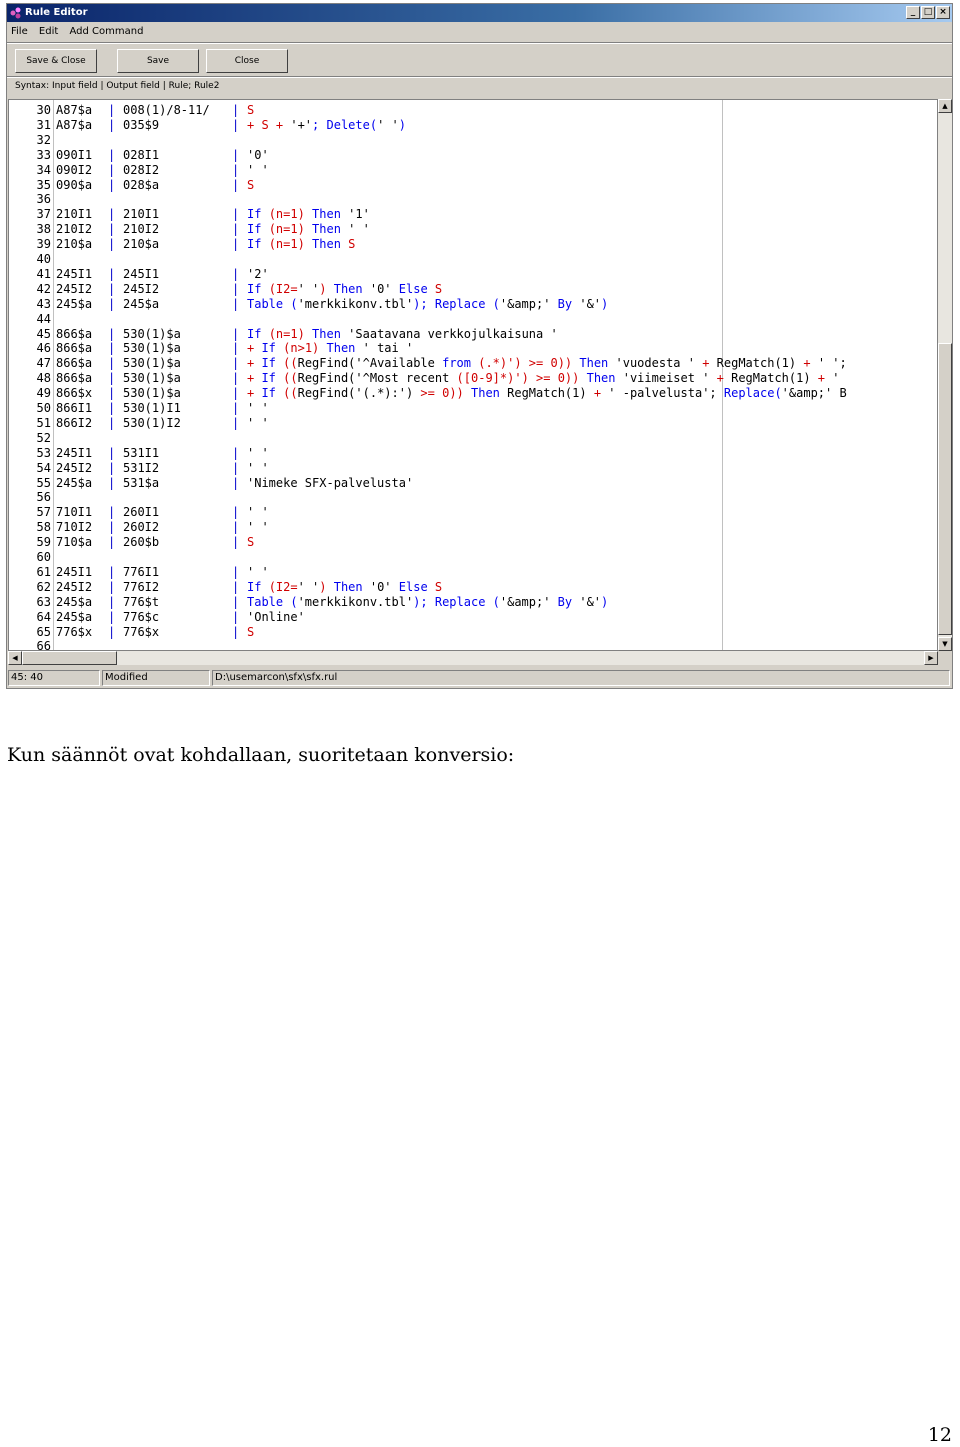 Image resolution: width=960 pixels, height=1447 pixels. What do you see at coordinates (141, 244) in the screenshot?
I see `output-field: 210$a` at bounding box center [141, 244].